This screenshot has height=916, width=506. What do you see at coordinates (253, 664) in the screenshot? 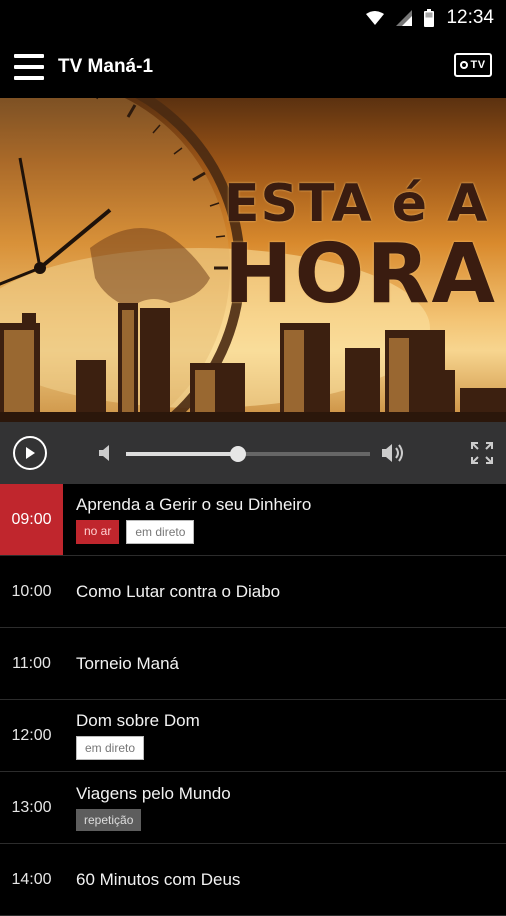
I see `schedule-row: 11:00 Torneio Maná` at bounding box center [253, 664].